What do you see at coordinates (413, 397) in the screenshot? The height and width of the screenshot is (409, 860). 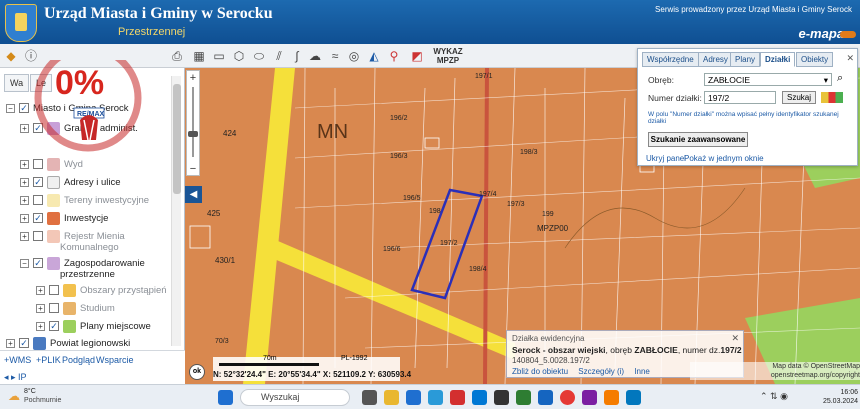 I see `store-icon` at bounding box center [413, 397].